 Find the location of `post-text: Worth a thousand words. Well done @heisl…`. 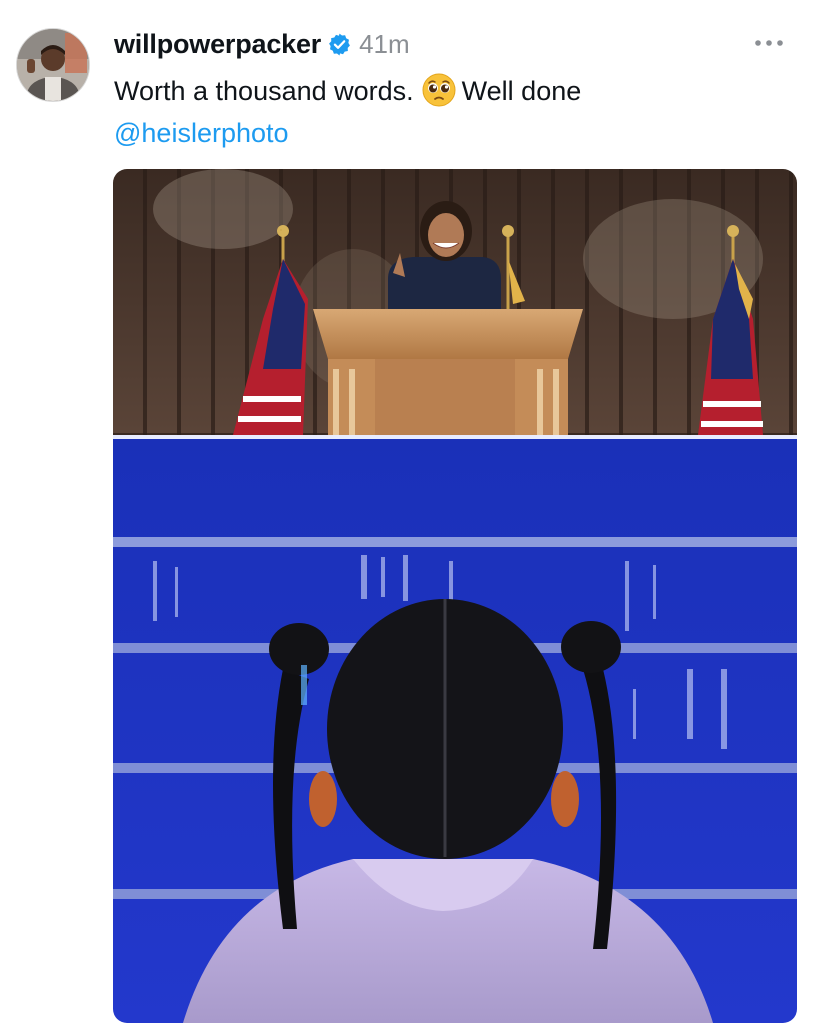

post-text: Worth a thousand words. Well done @heisl… is located at coordinates (455, 112).